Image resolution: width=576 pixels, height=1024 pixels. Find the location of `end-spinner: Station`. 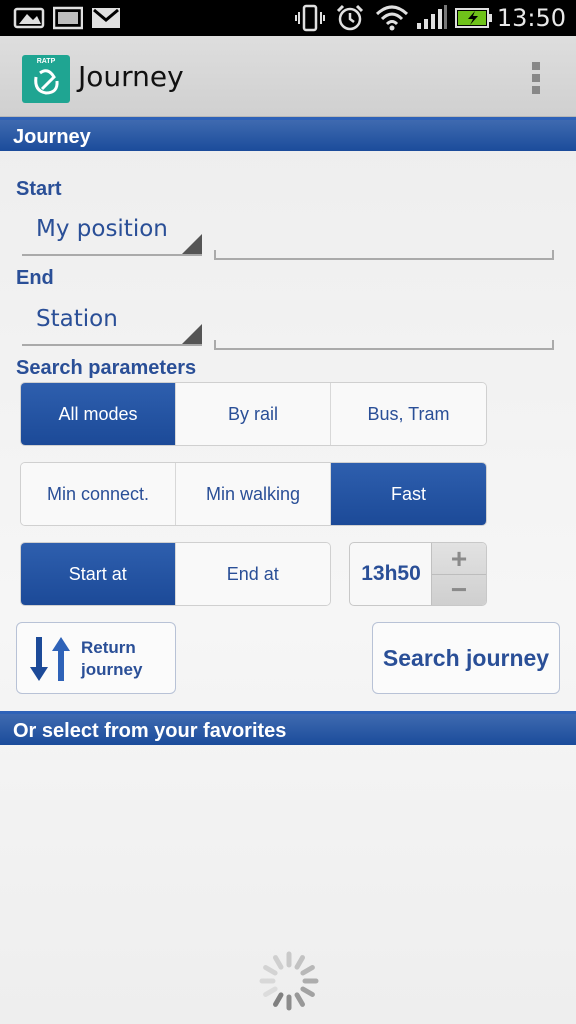

end-spinner: Station is located at coordinates (112, 324).